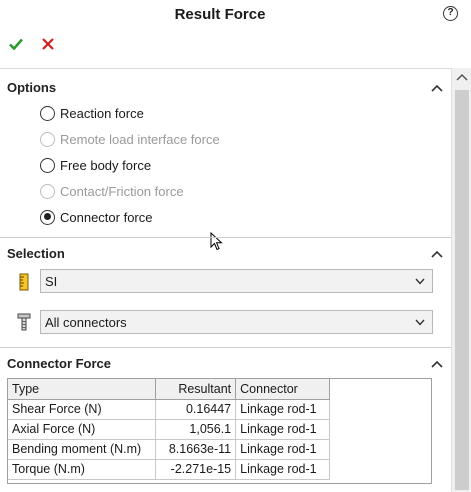 This screenshot has height=492, width=471. Describe the element at coordinates (47, 217) in the screenshot. I see `radio-button-selected` at that location.